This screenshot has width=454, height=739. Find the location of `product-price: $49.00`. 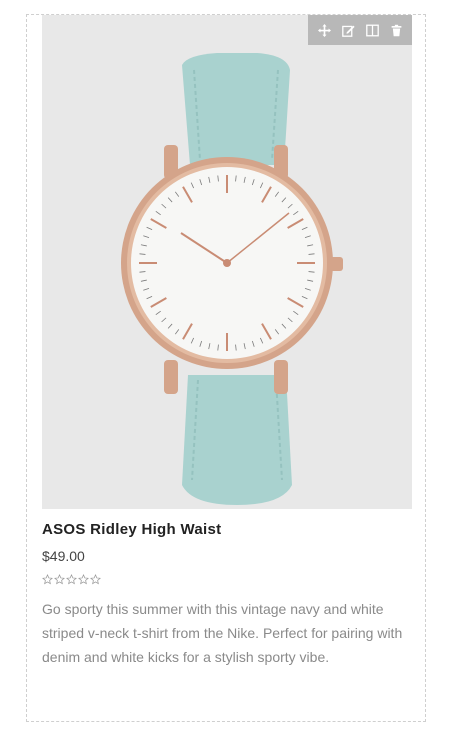

product-price: $49.00 is located at coordinates (63, 556).